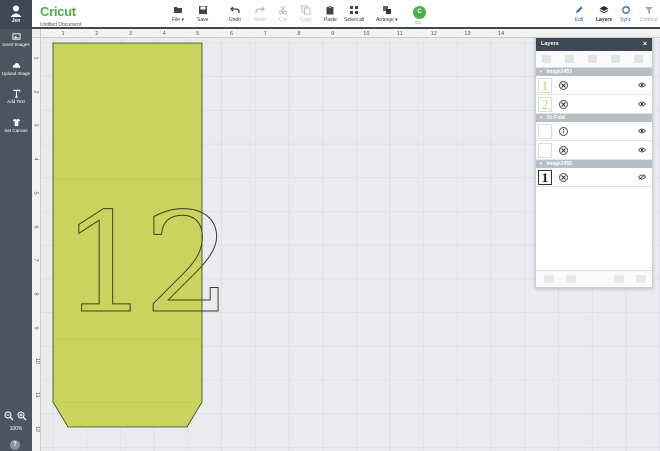  Describe the element at coordinates (36, 395) in the screenshot. I see `ruler-mark: 11` at that location.